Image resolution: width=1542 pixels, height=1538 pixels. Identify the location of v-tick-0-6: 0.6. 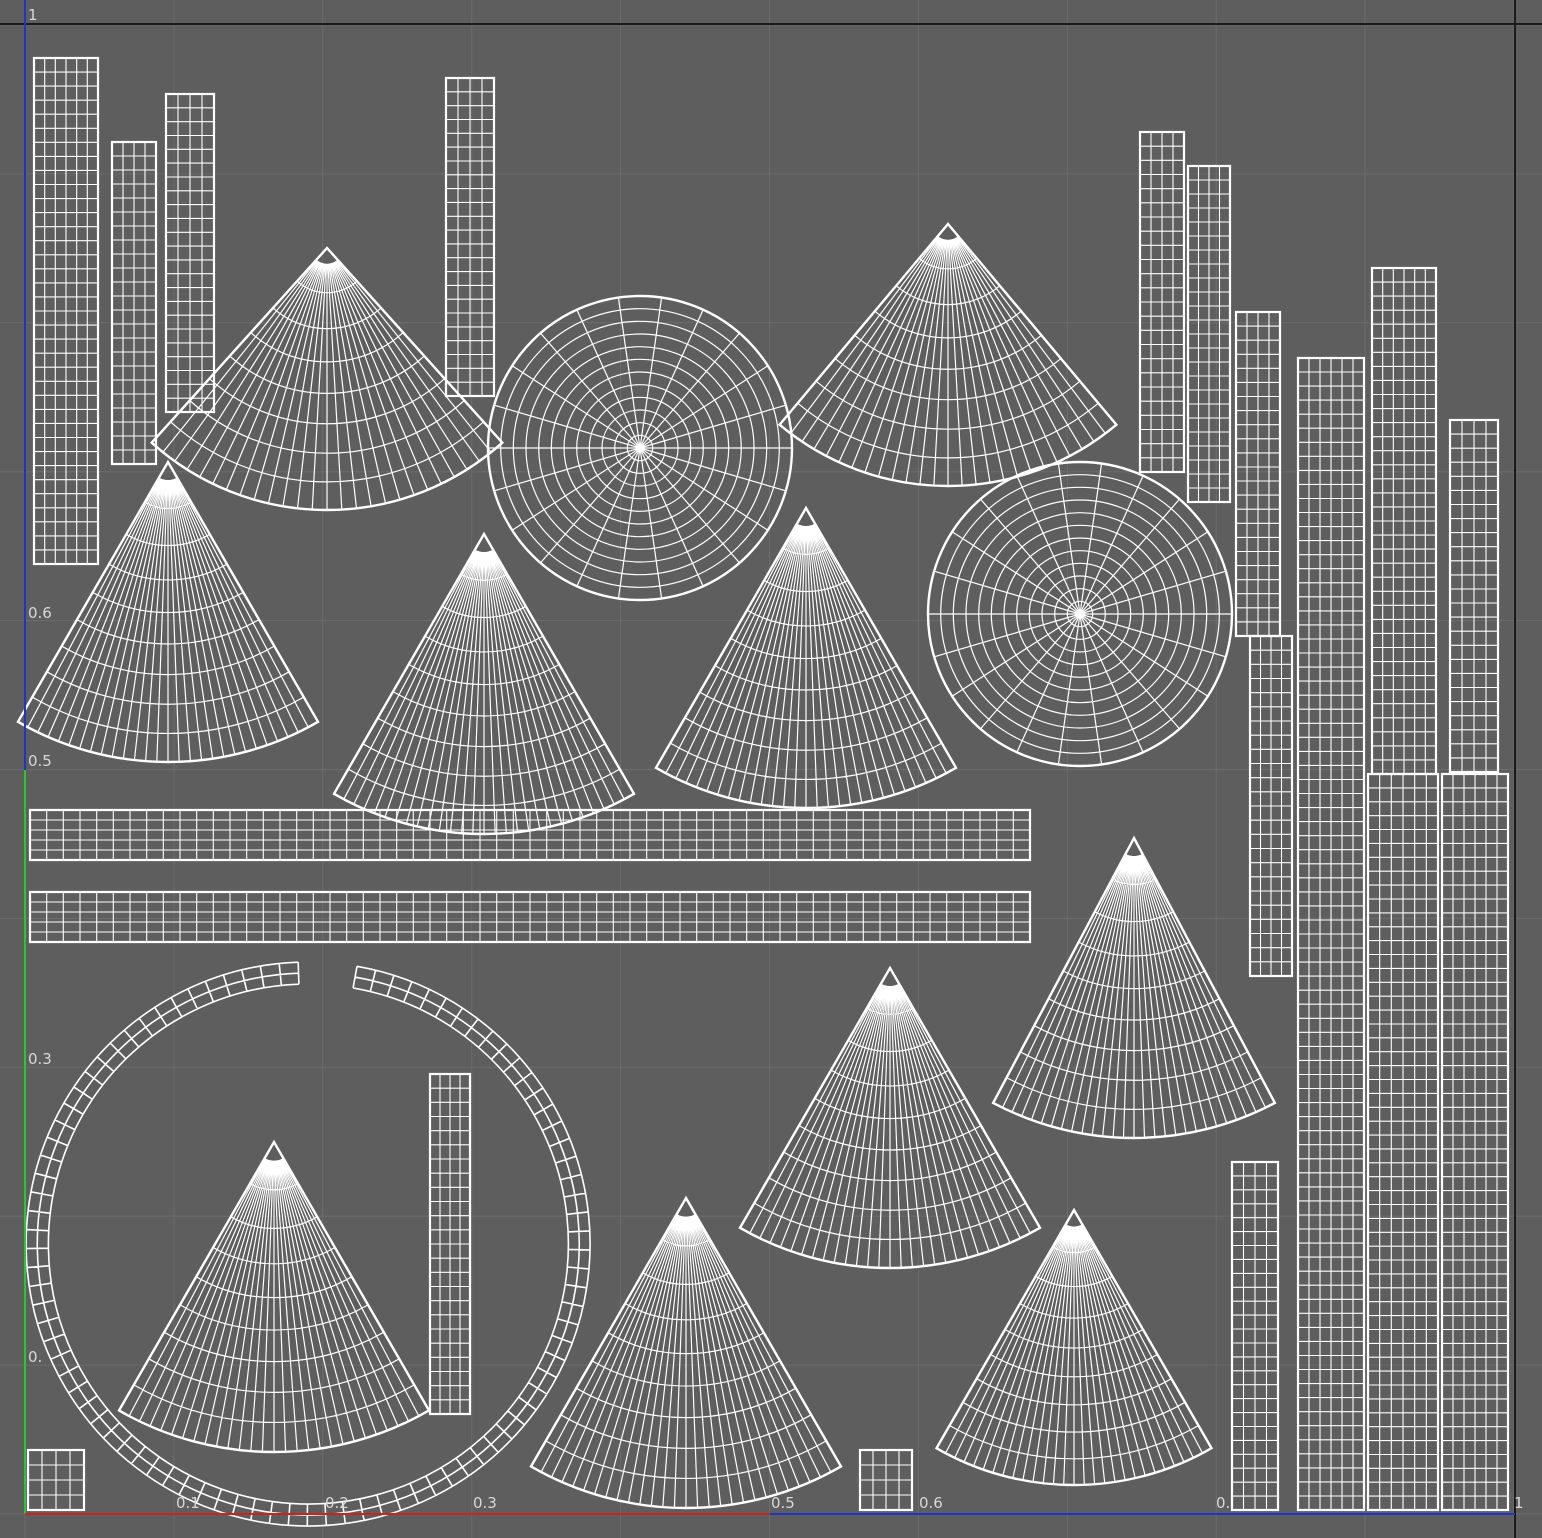
(40, 613).